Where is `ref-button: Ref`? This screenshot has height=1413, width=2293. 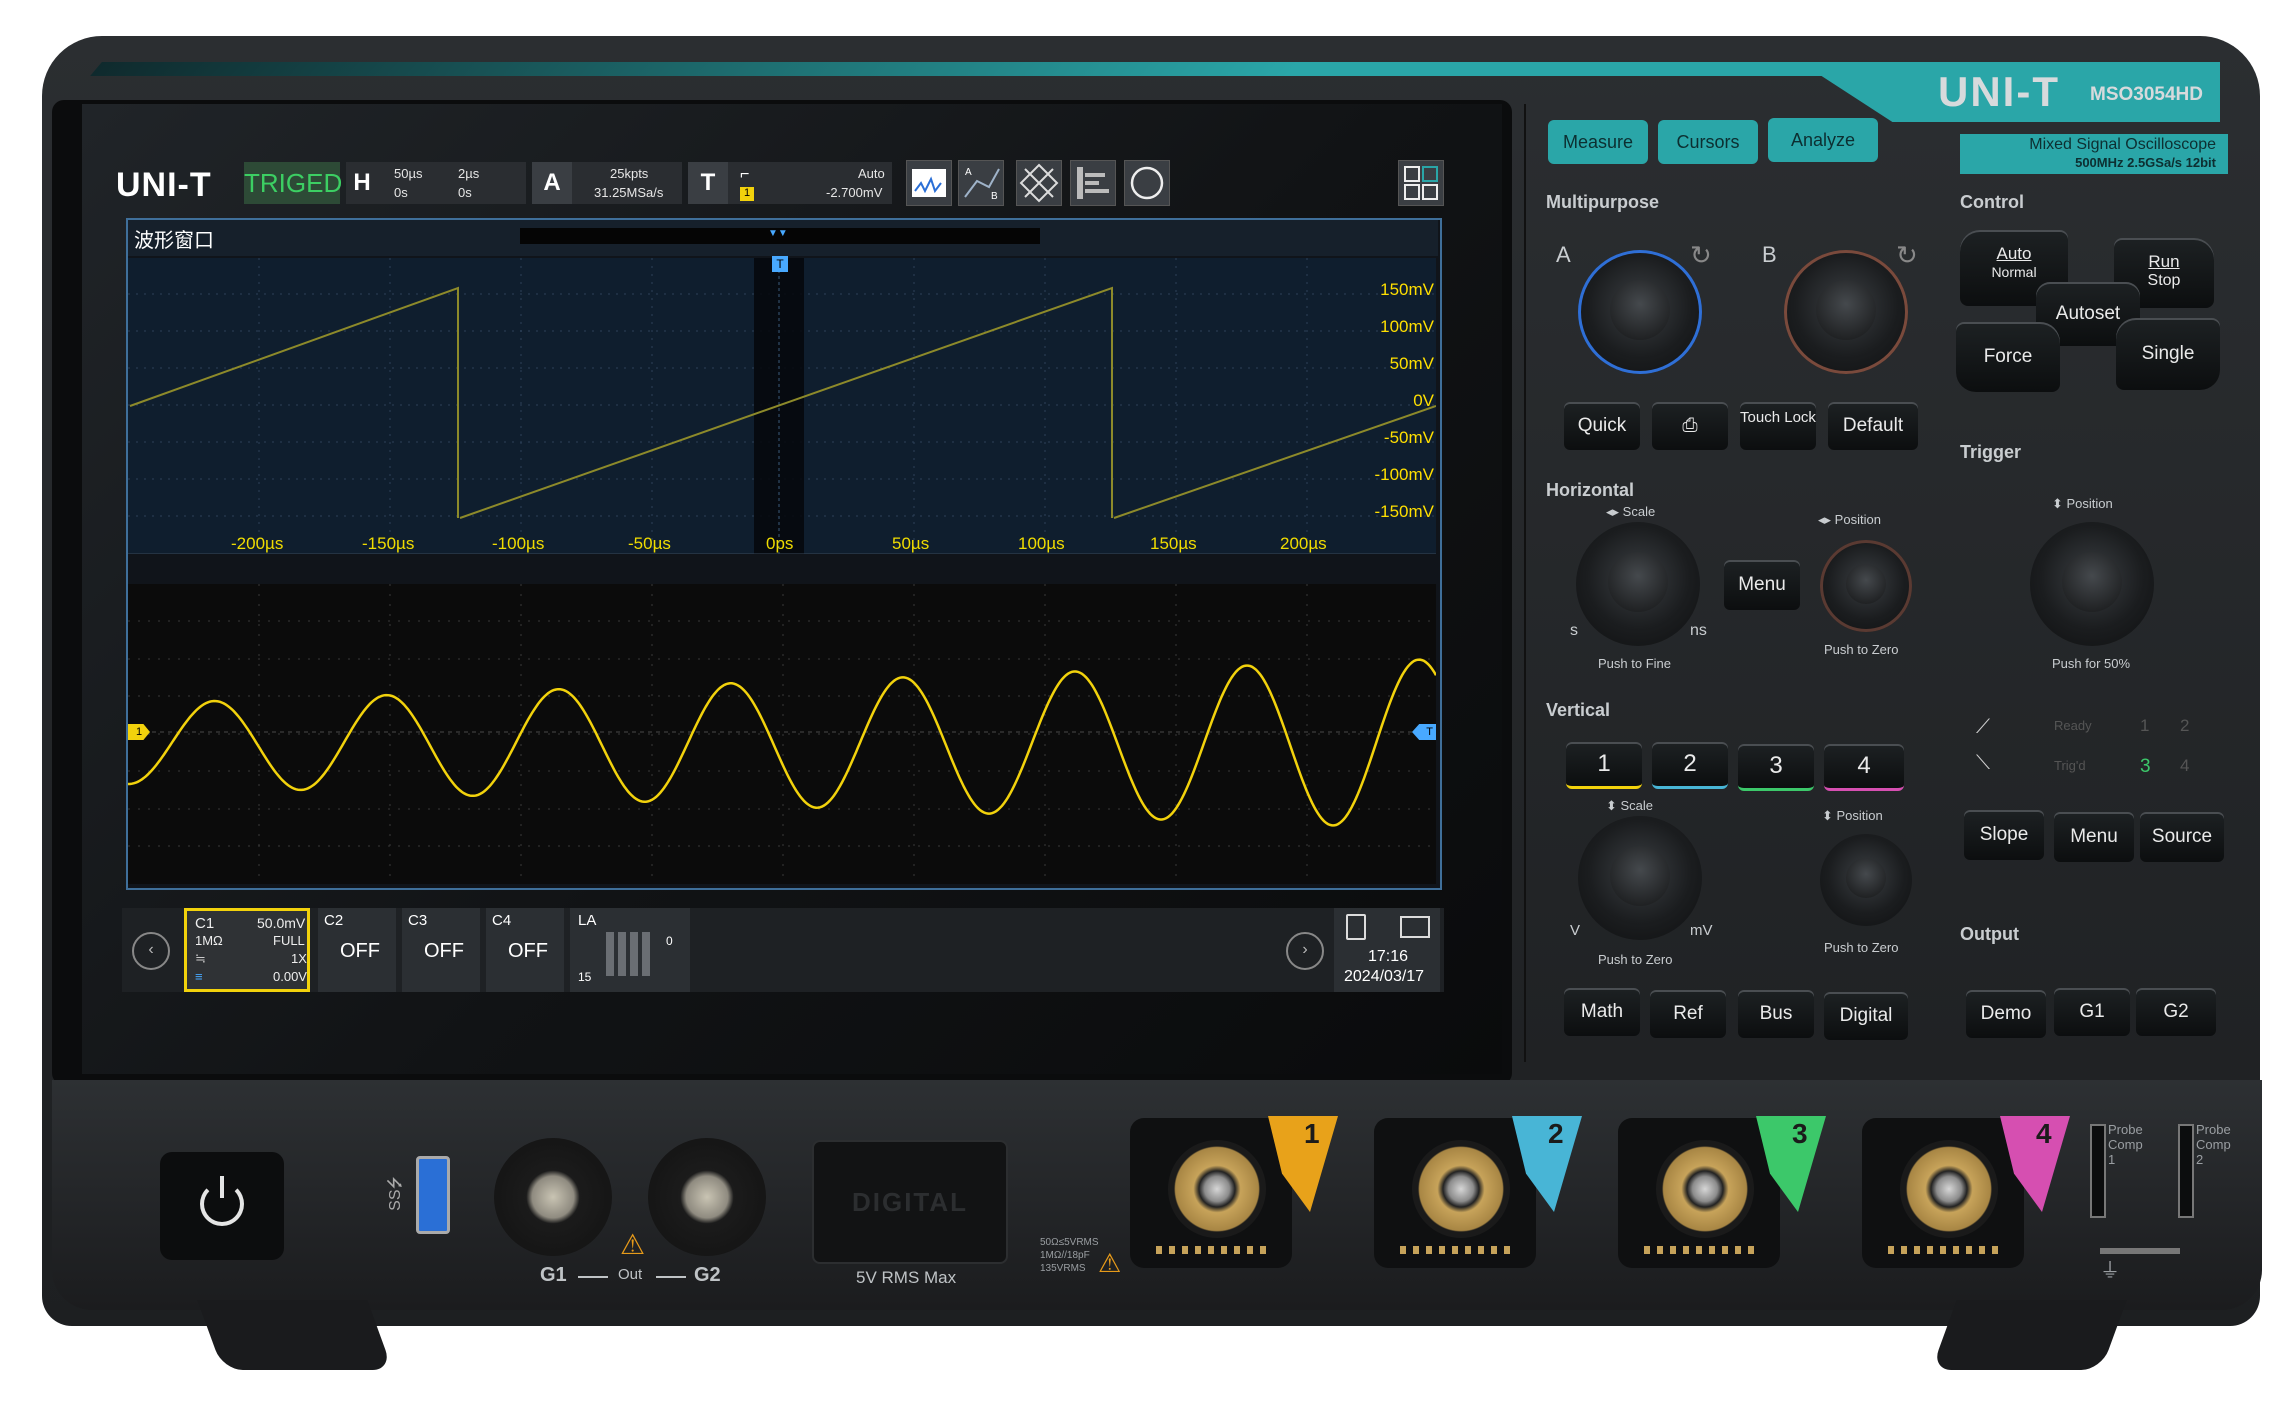
ref-button: Ref is located at coordinates (1688, 1014).